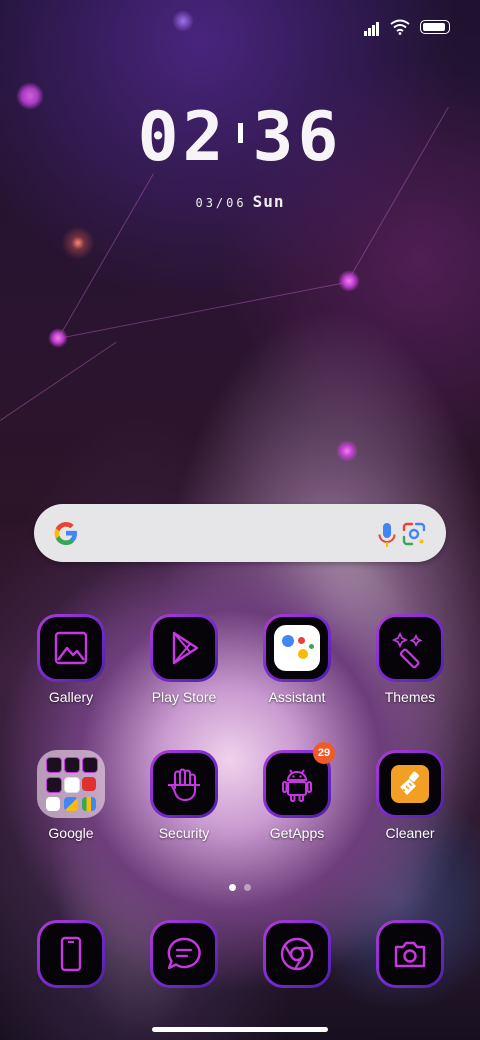 The image size is (480, 1040). What do you see at coordinates (268, 201) in the screenshot?
I see `date-weekday: Sun` at bounding box center [268, 201].